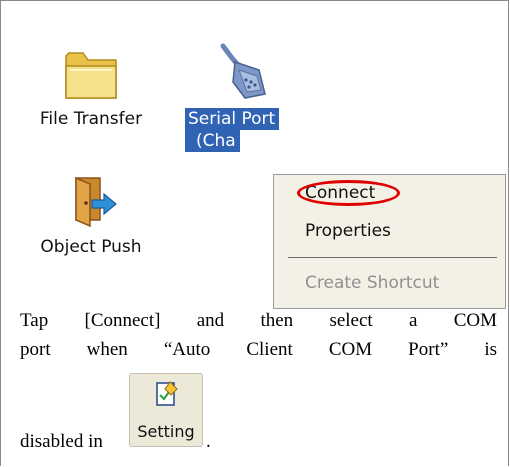 The image size is (510, 467). What do you see at coordinates (91, 247) in the screenshot?
I see `desktop-item-label: Object Push` at bounding box center [91, 247].